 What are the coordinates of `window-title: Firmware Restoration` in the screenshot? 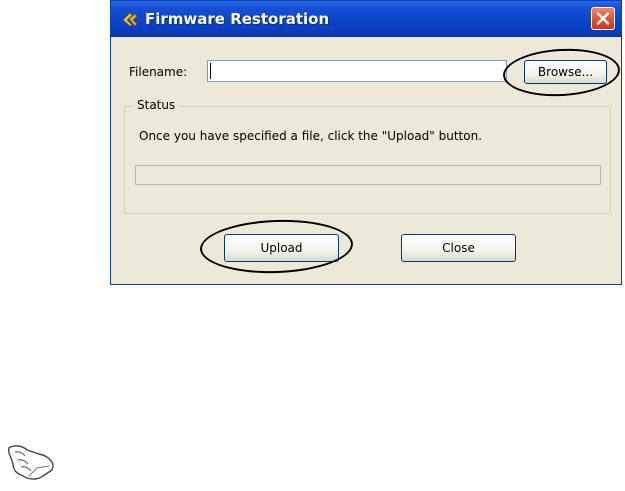 It's located at (237, 19).